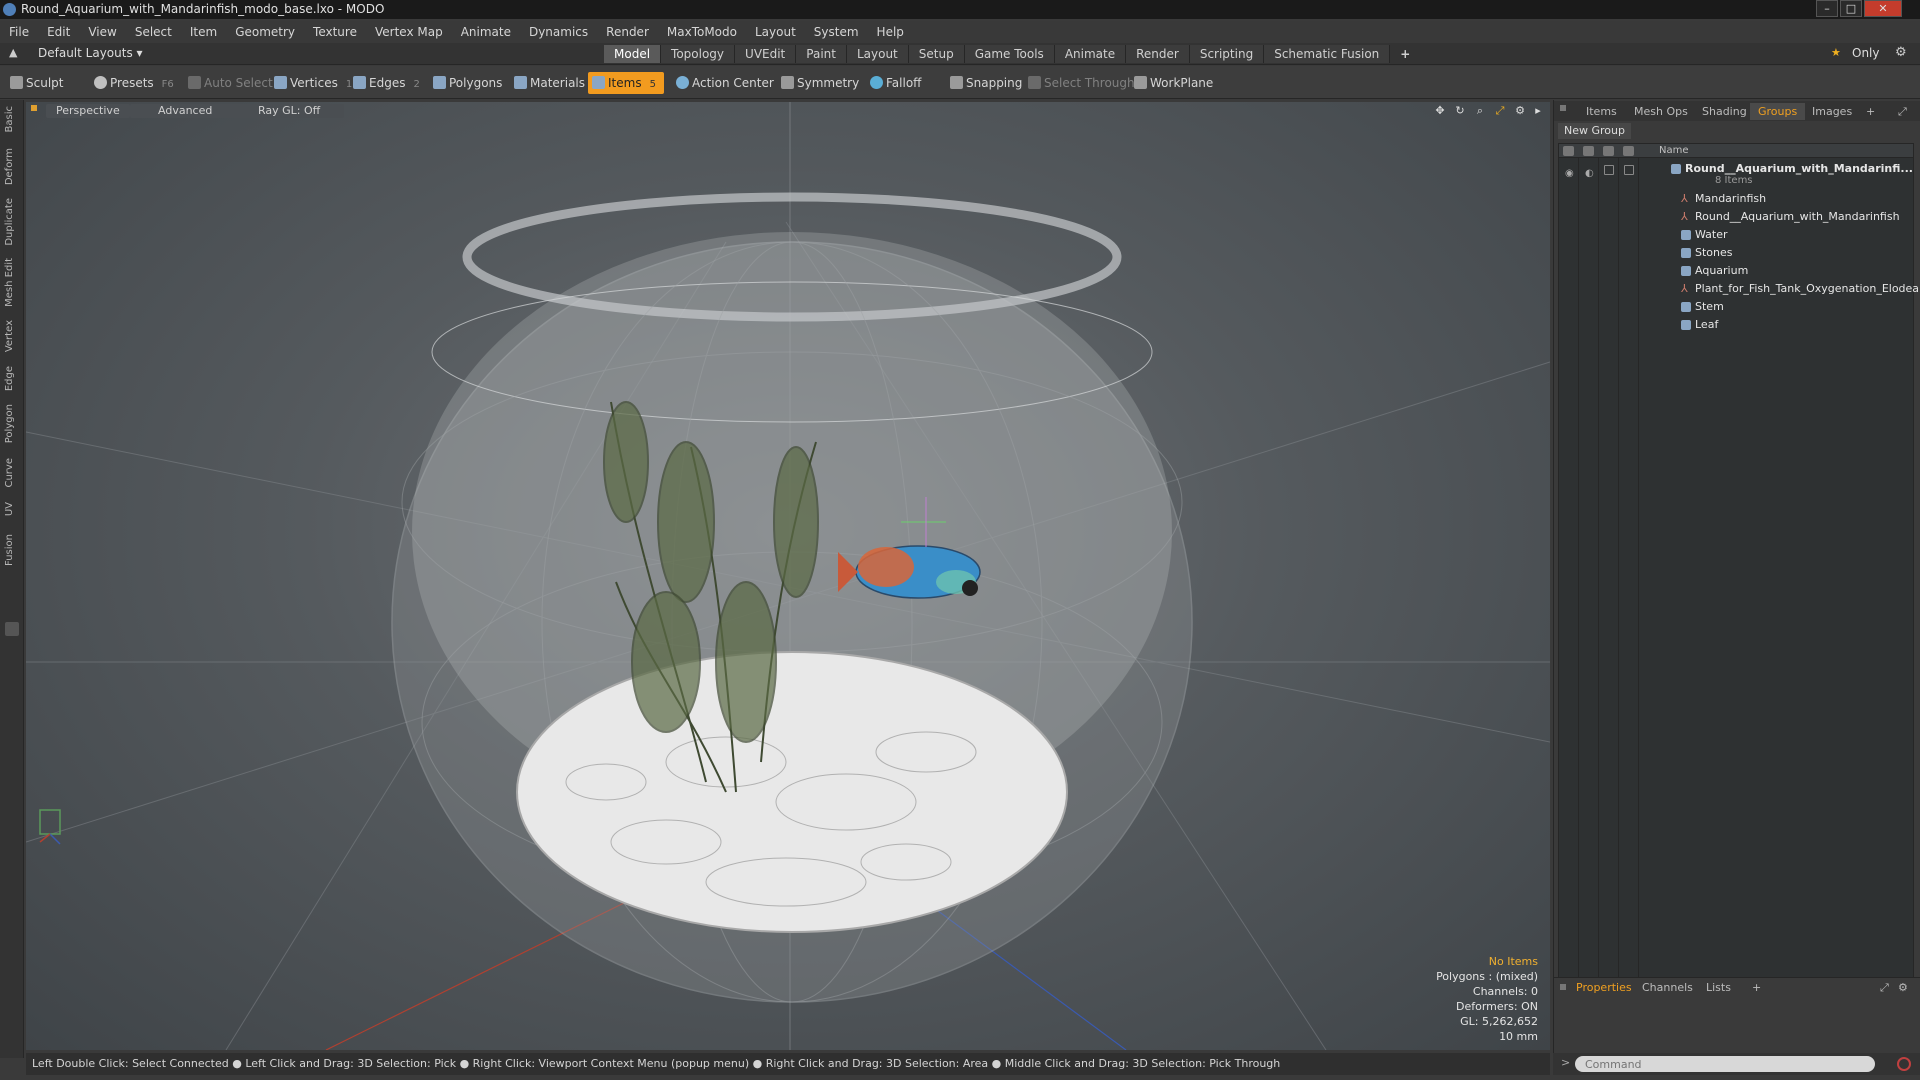  Describe the element at coordinates (1405, 54) in the screenshot. I see `add-tab-button: +` at that location.